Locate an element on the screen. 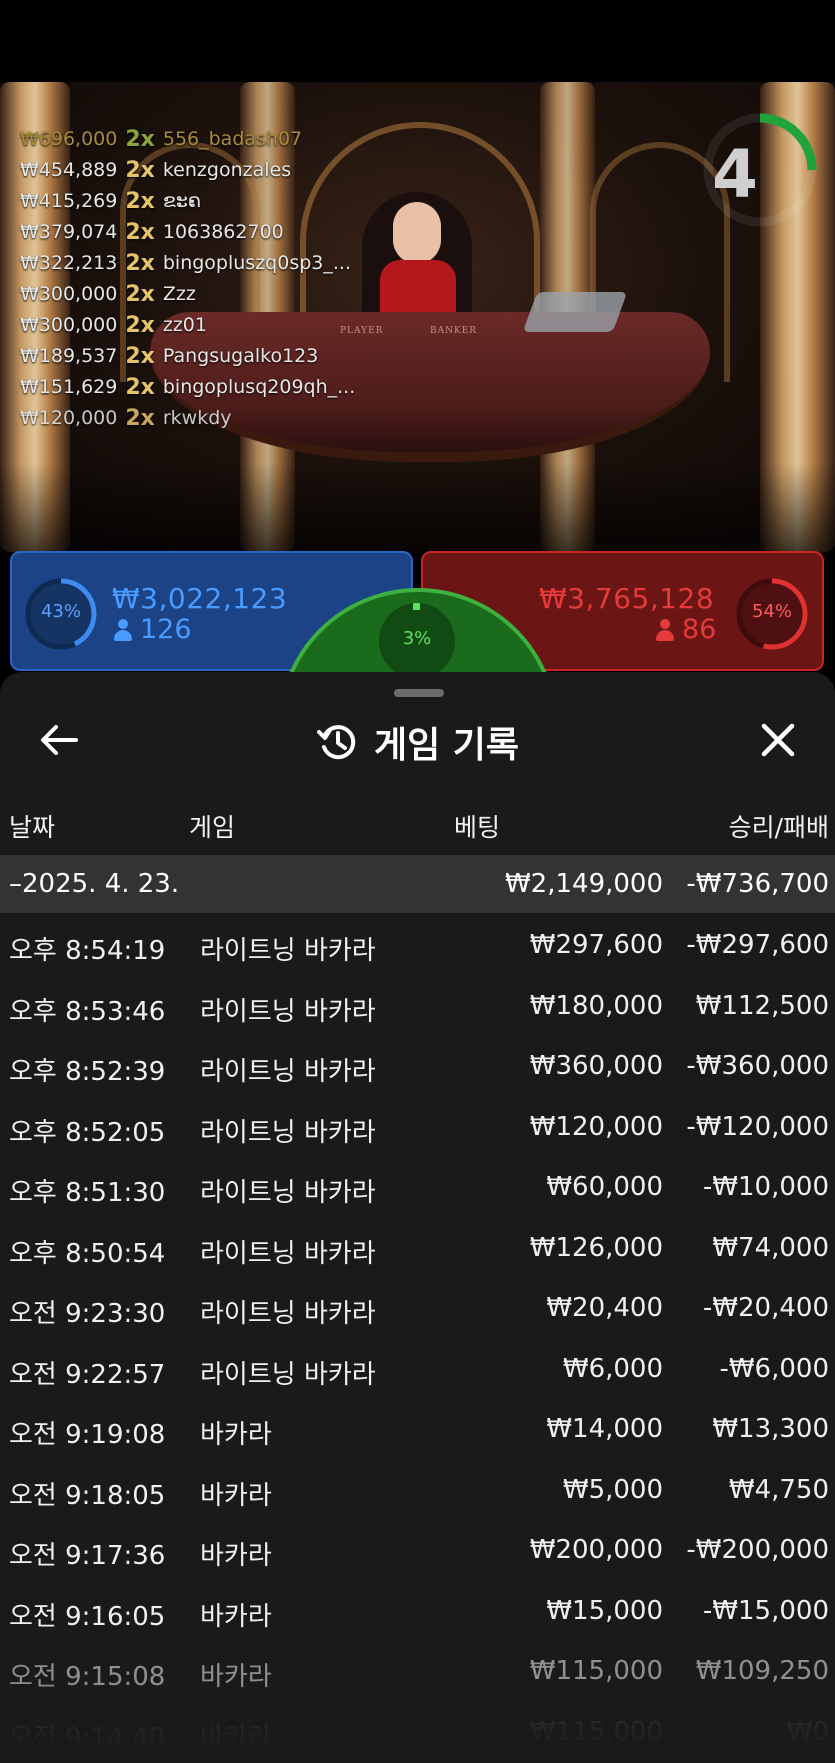 The width and height of the screenshot is (835, 1763). row-result: -₩360,000 is located at coordinates (757, 1066).